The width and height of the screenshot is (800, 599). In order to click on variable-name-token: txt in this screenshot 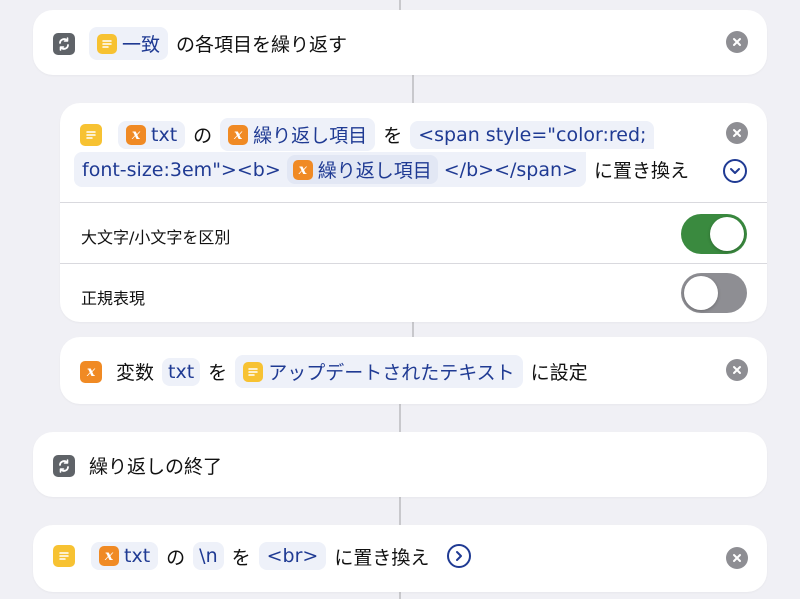, I will do `click(181, 371)`.